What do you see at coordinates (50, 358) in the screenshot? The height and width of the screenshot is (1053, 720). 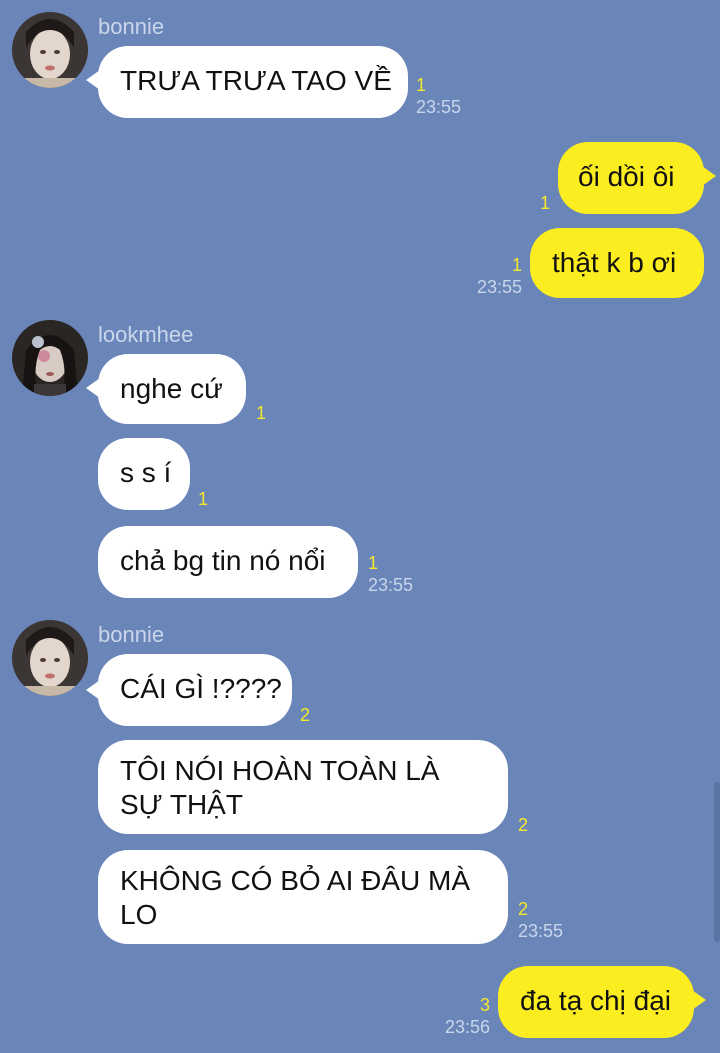 I see `avatar-lookmhee` at bounding box center [50, 358].